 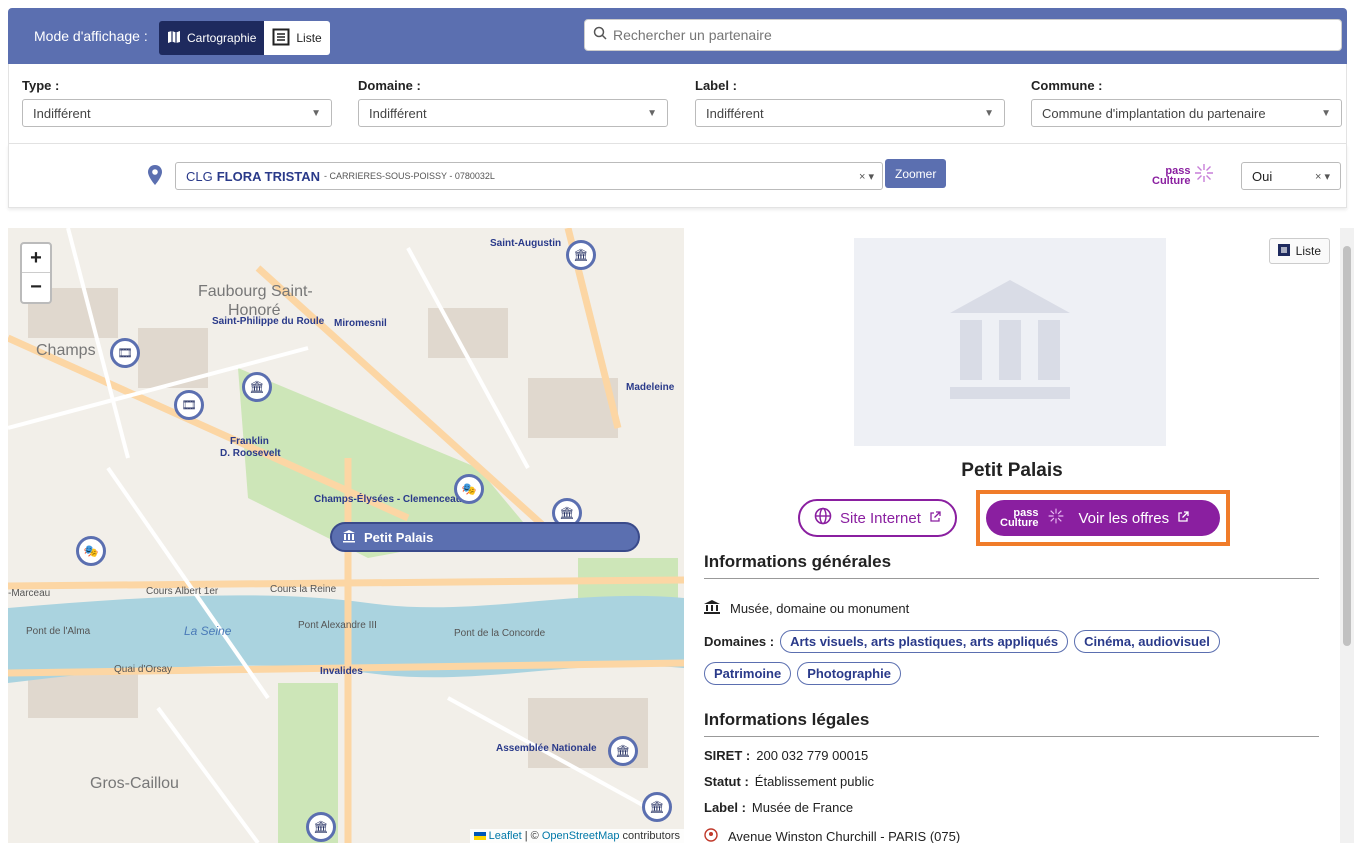 I want to click on attribution-tail: contributors, so click(x=649, y=836).